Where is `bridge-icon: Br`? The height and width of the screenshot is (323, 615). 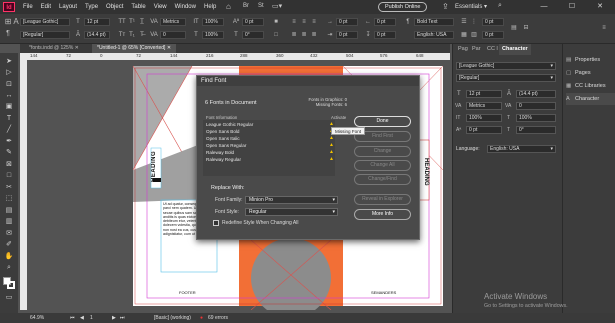
bridge-icon: Br is located at coordinates (246, 6).